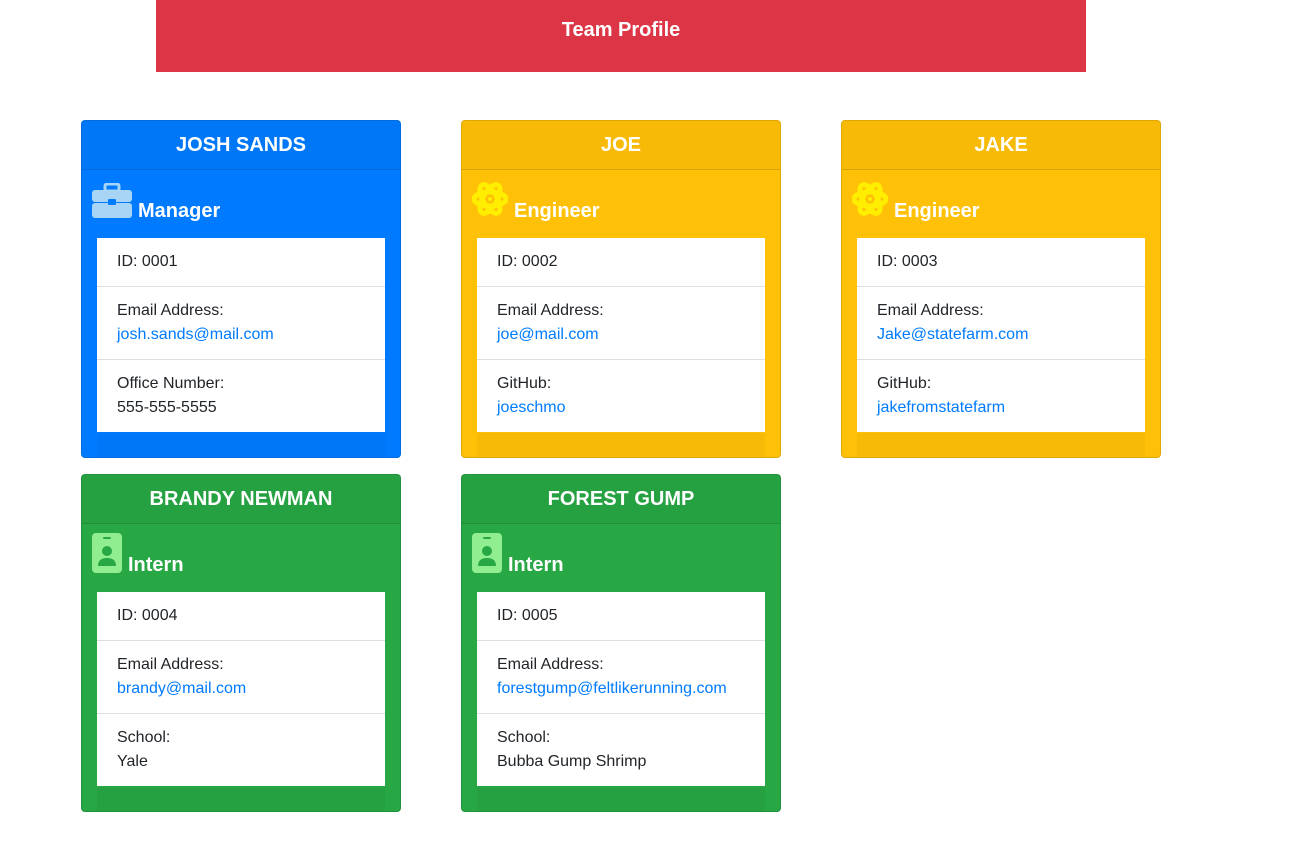 This screenshot has height=858, width=1298. What do you see at coordinates (241, 677) in the screenshot?
I see `email-row: Email Address: brandy@mail.com` at bounding box center [241, 677].